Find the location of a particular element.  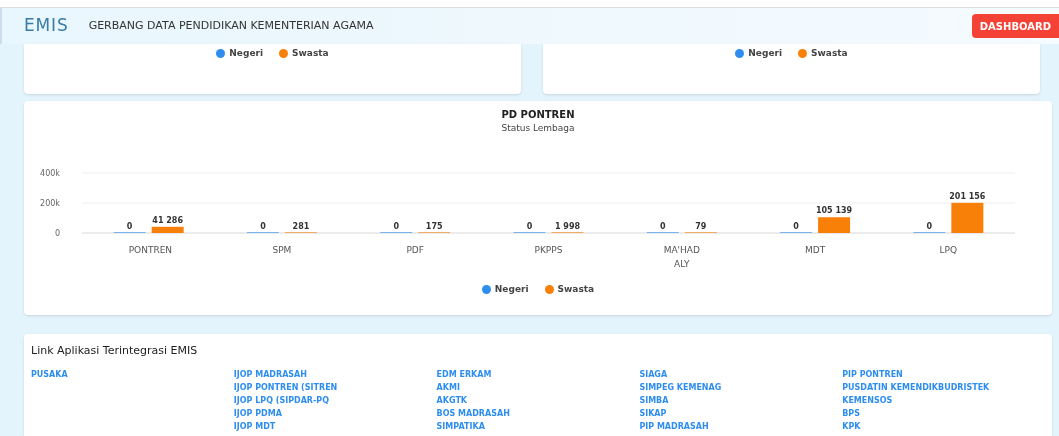

links-title: Link Aplikasi Terintegrasi EMIS is located at coordinates (115, 351).